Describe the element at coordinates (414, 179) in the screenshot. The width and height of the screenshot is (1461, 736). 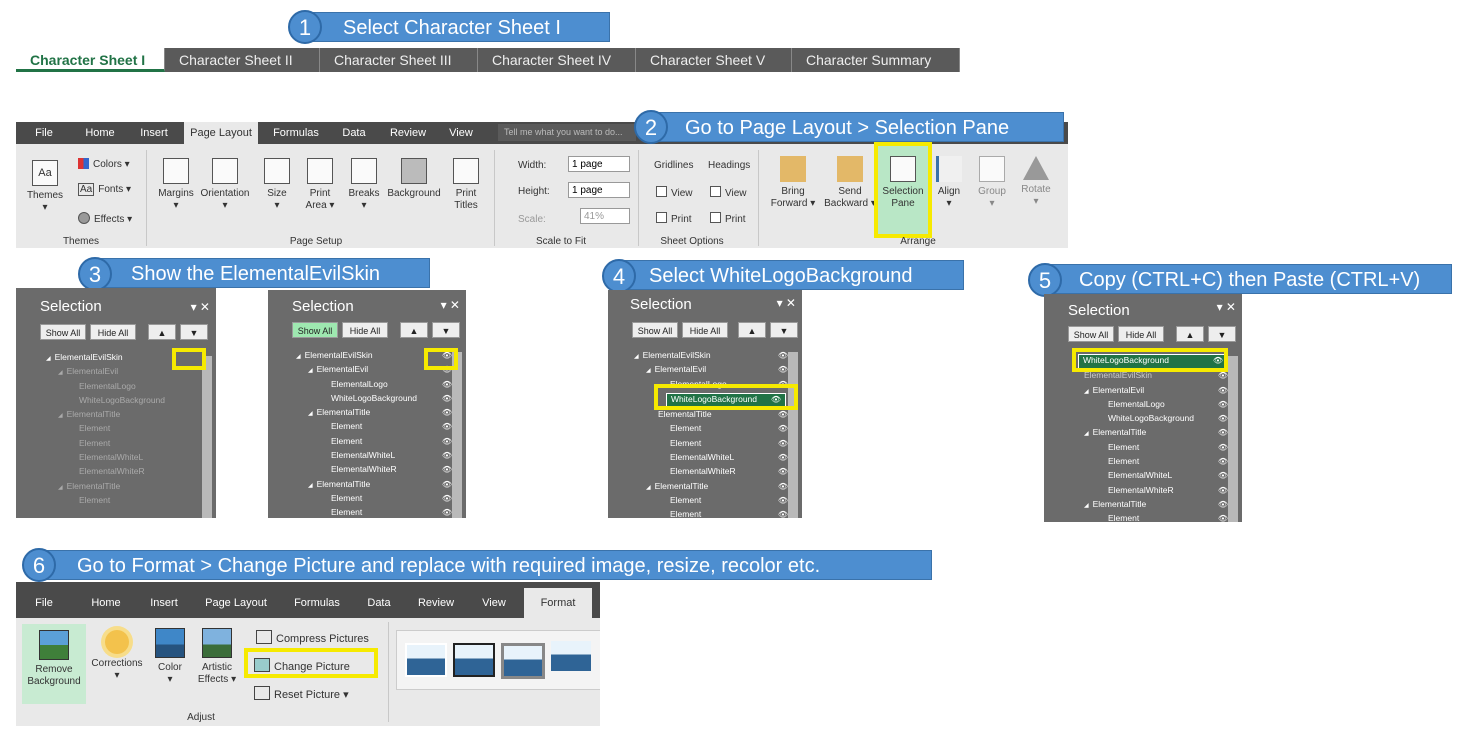
I see `background-button: Background` at that location.